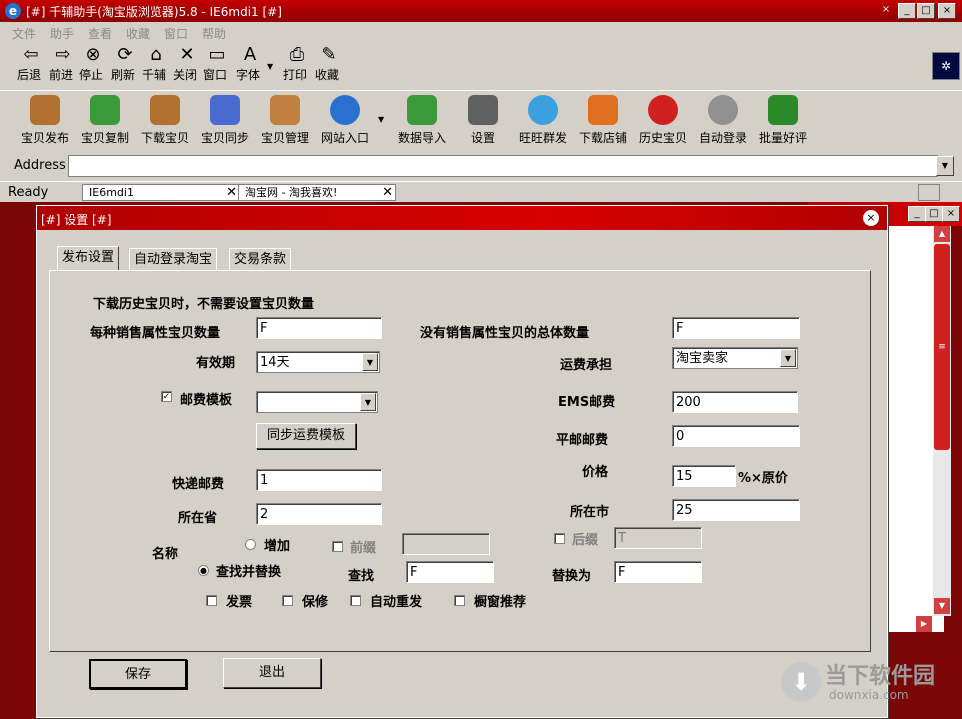 This screenshot has width=962, height=719. Describe the element at coordinates (951, 214) in the screenshot. I see `inner-close-button: ×` at that location.